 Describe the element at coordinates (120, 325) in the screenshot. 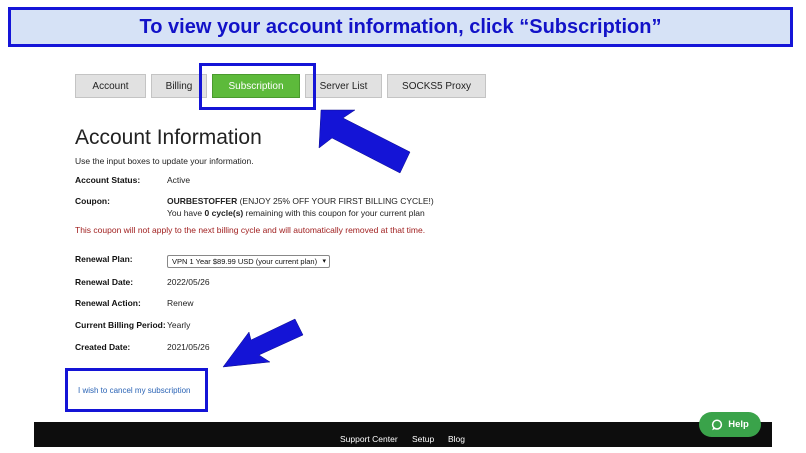

I see `billing-period-label: Current Billing Period:` at that location.